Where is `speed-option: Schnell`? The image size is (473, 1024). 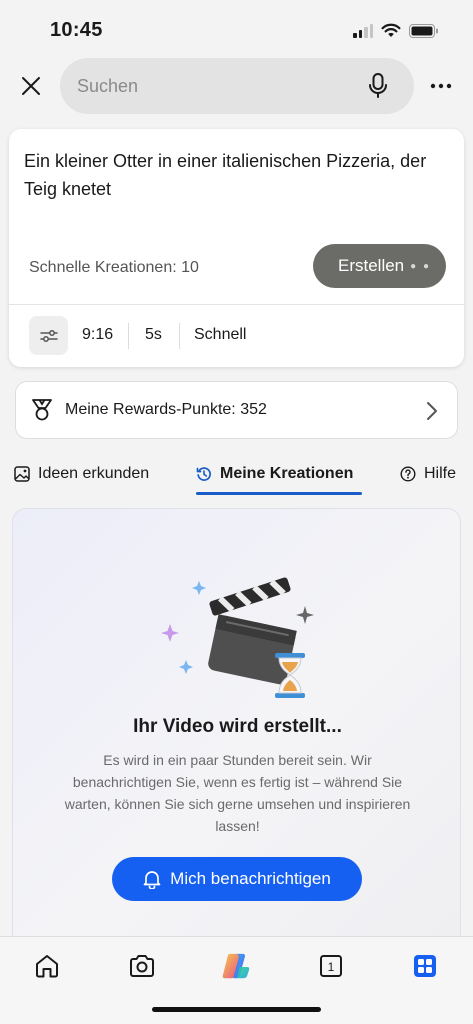 speed-option: Schnell is located at coordinates (220, 335).